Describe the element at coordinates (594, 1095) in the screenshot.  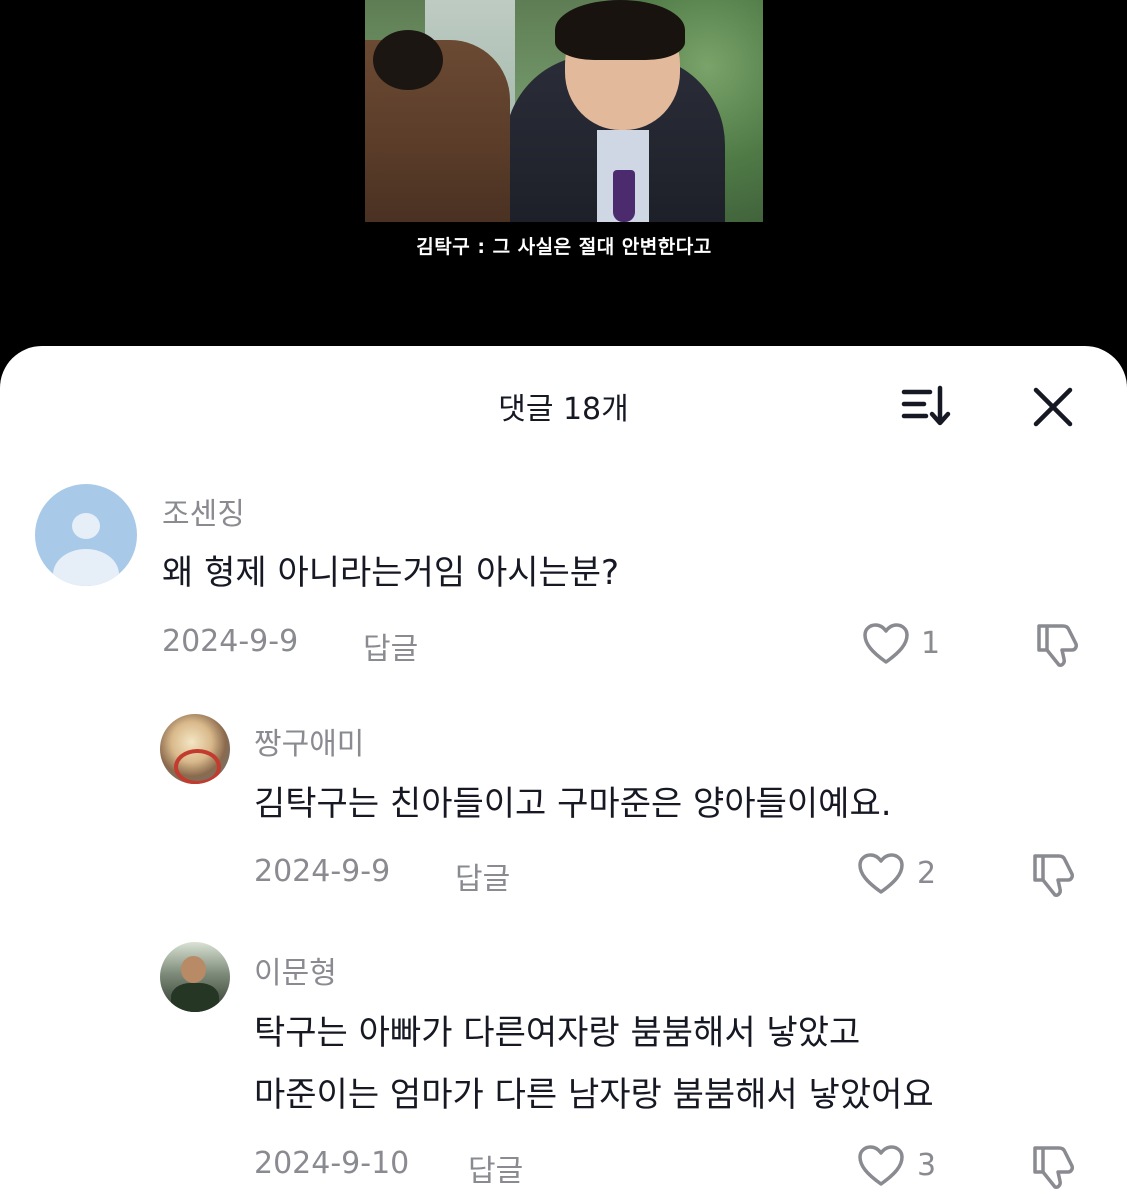
I see `comment-text-line: 마준이는 엄마가 다른 남자랑 붐붐해서 낳았어요` at that location.